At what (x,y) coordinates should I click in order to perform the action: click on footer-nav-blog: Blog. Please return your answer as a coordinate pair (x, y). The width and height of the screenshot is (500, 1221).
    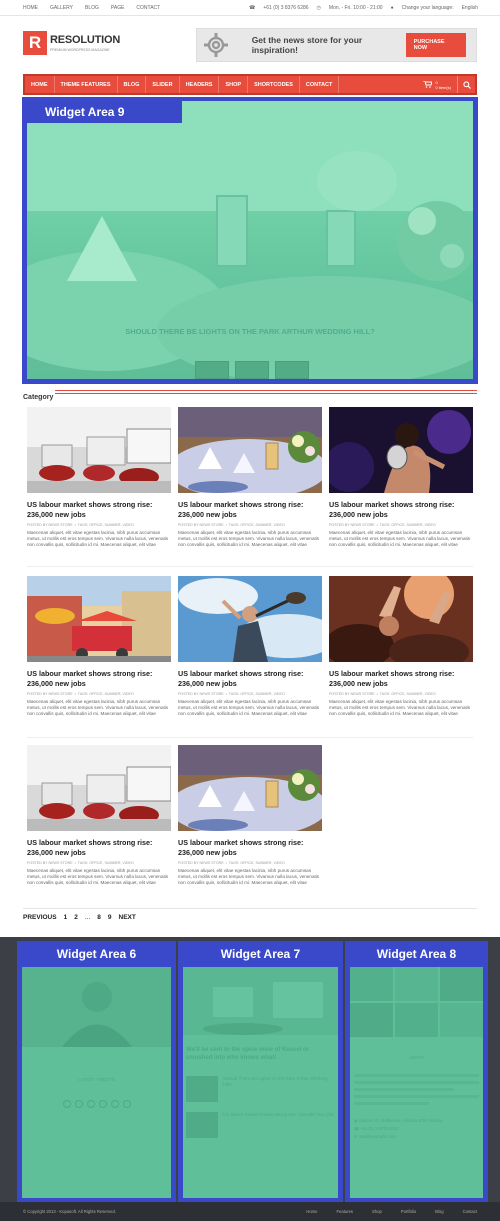
    Looking at the image, I should click on (439, 1211).